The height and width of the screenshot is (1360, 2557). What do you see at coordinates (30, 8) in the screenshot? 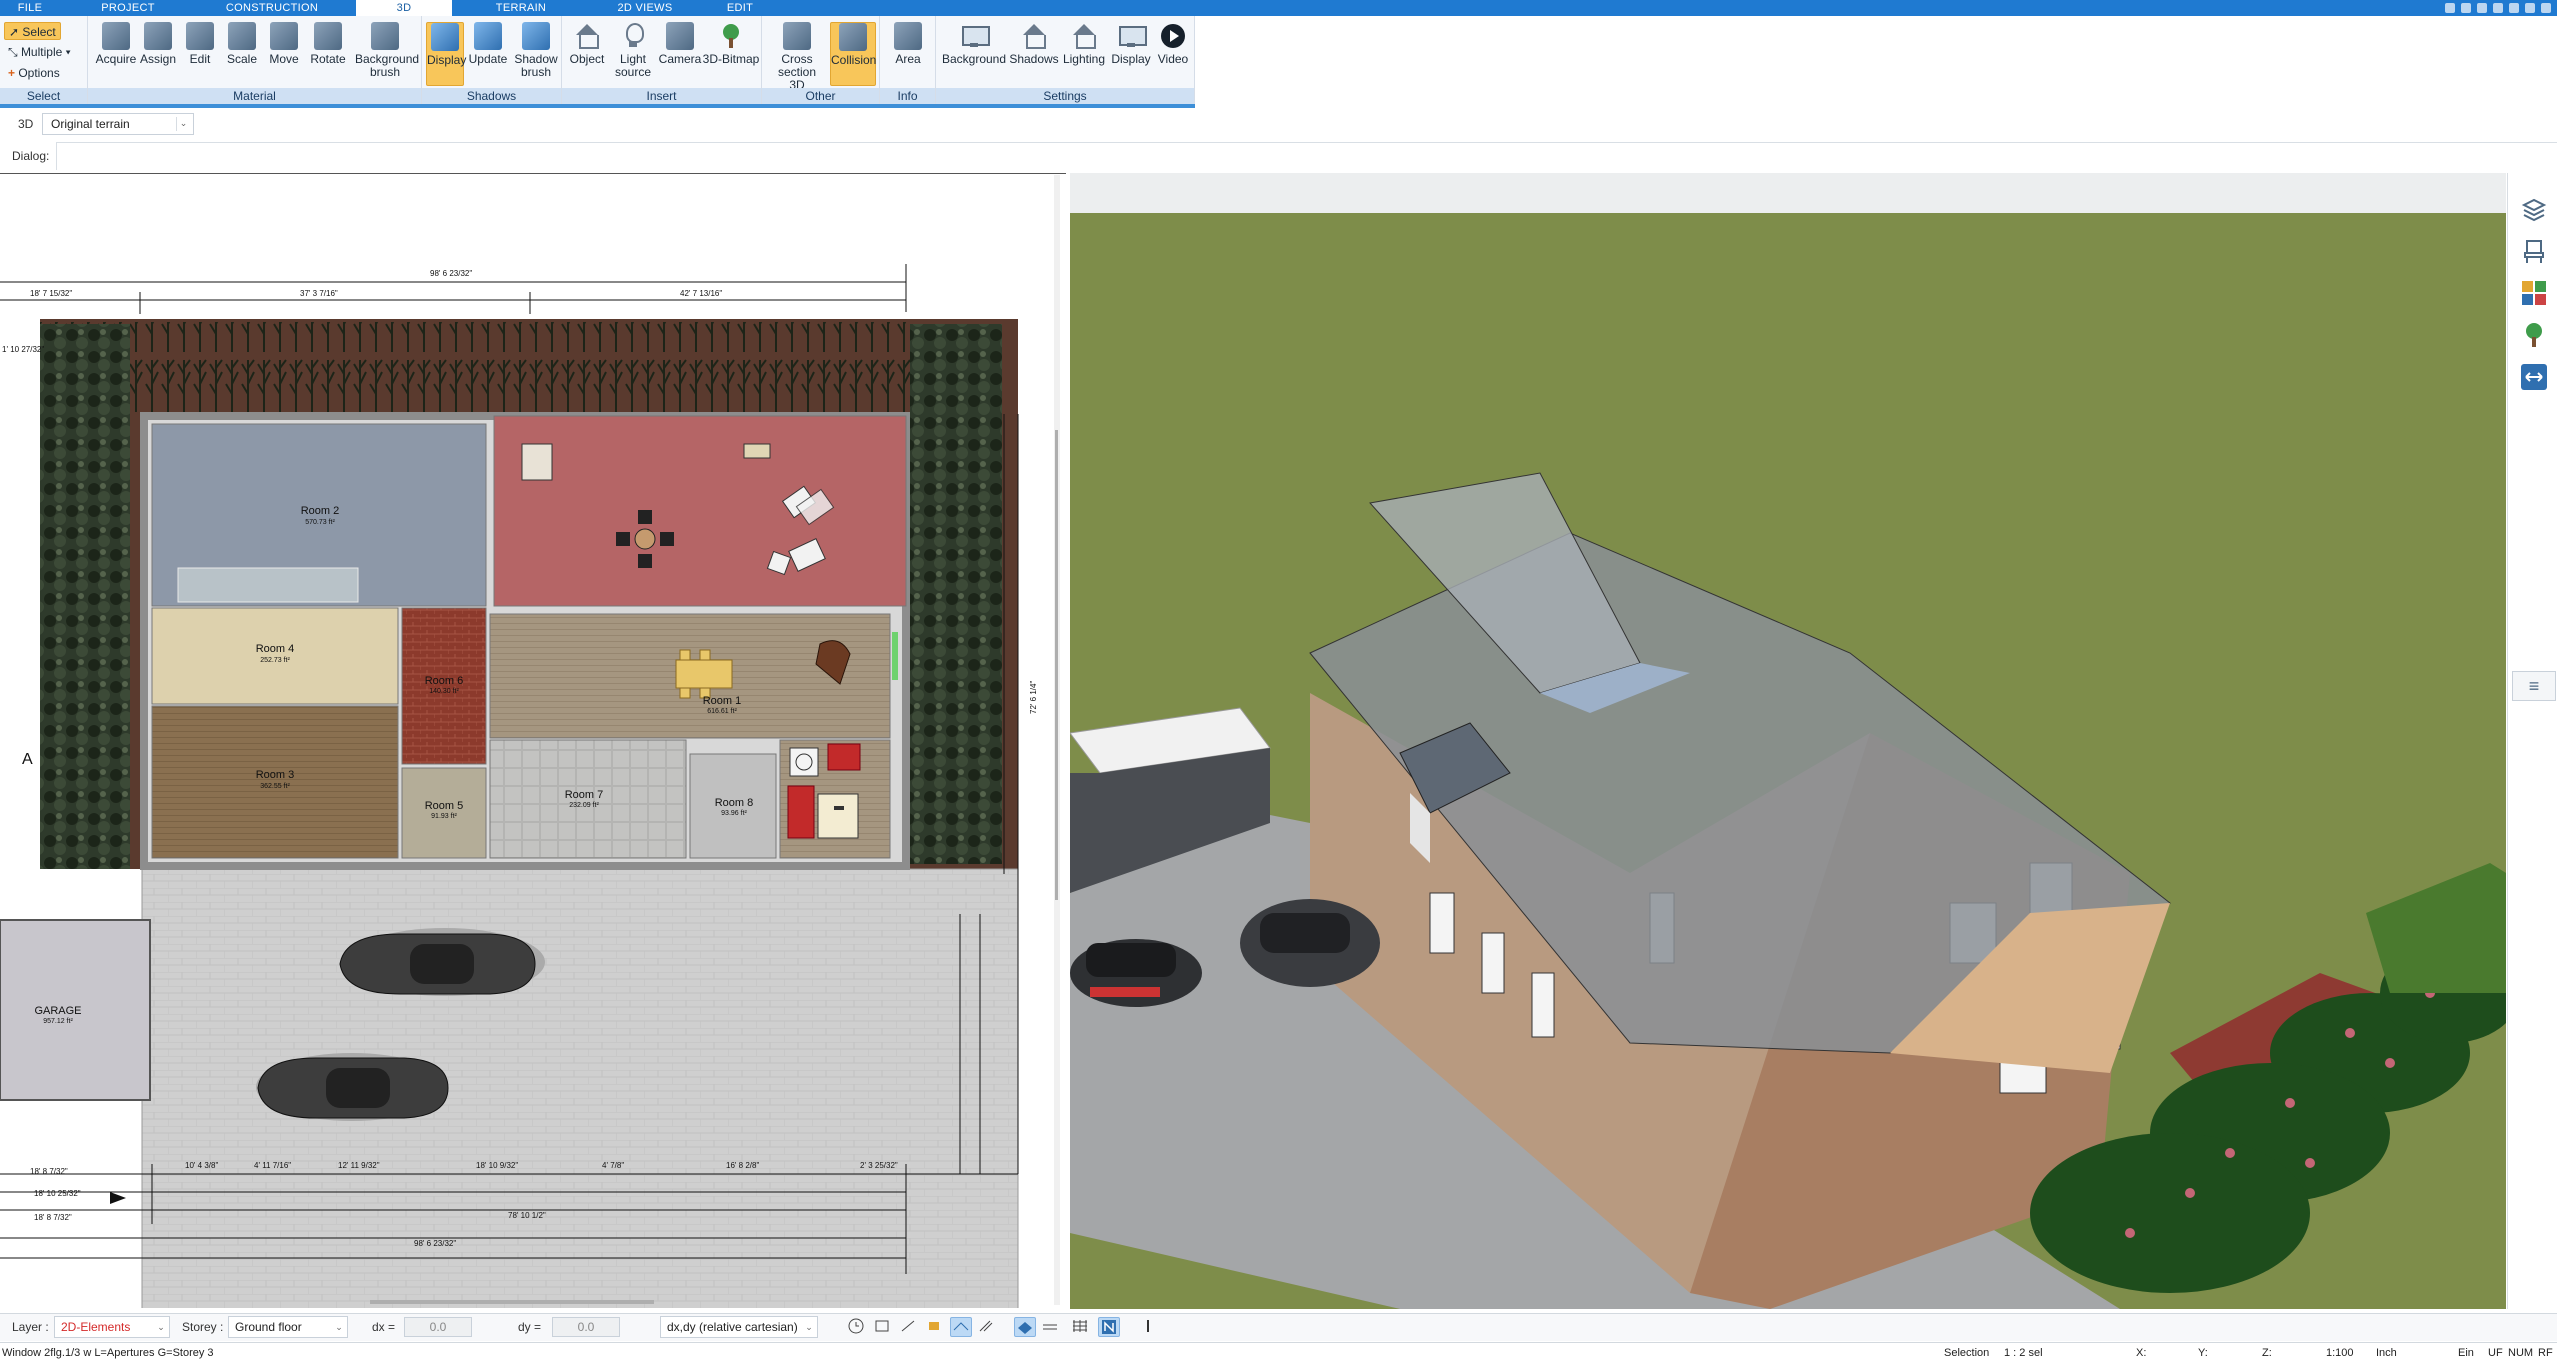
I see `tab-file: FILE` at bounding box center [30, 8].